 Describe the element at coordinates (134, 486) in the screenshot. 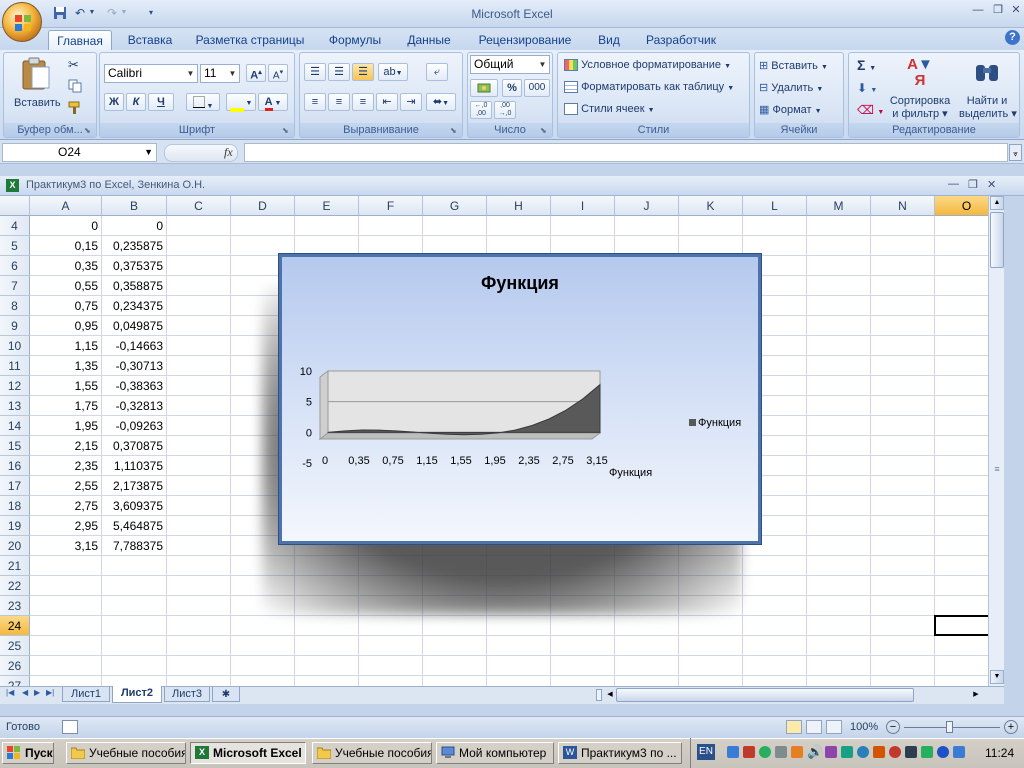

I see `cell-b: 2,173875` at that location.